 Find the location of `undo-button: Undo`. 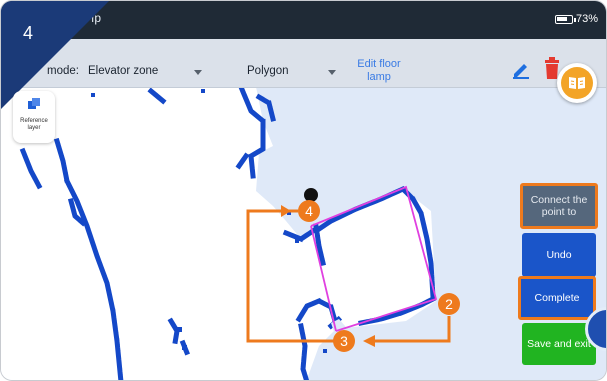

undo-button: Undo is located at coordinates (559, 255).